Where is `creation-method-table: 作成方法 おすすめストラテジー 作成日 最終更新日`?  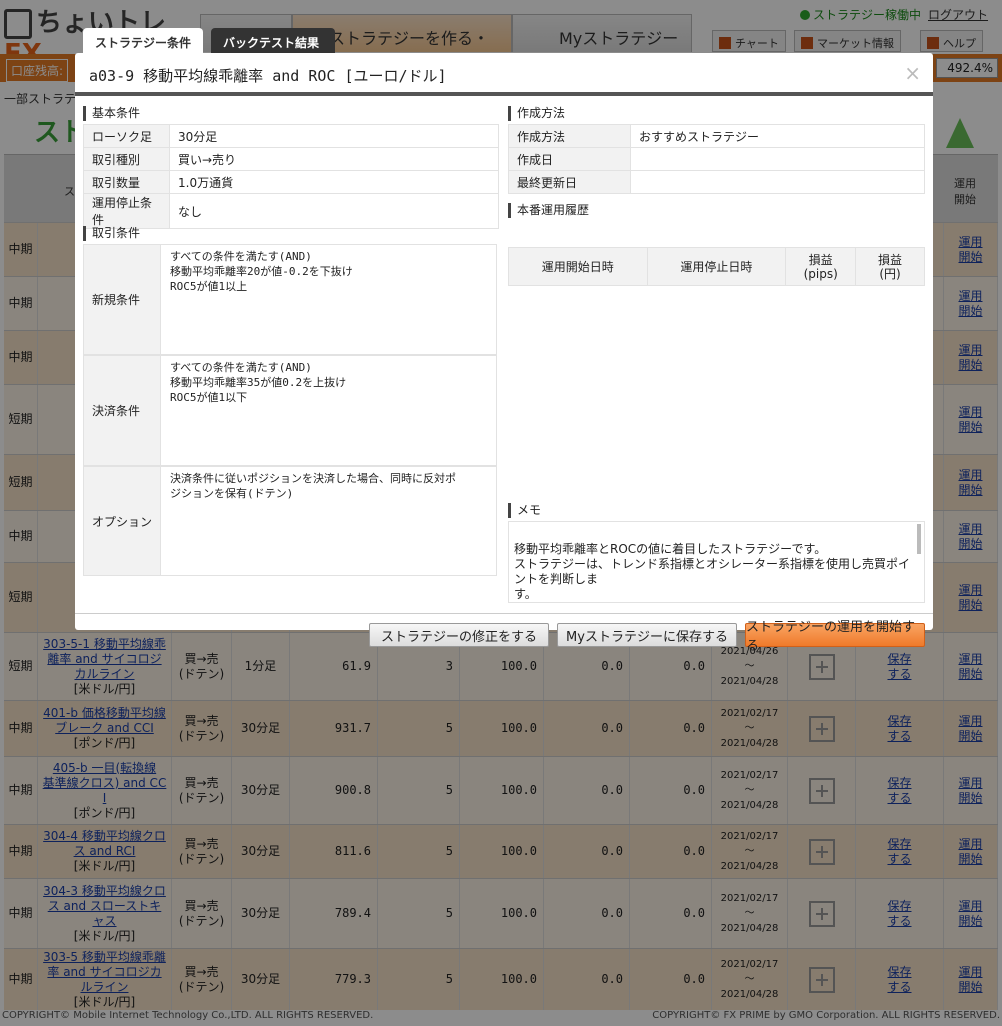 creation-method-table: 作成方法 おすすめストラテジー 作成日 最終更新日 is located at coordinates (716, 159).